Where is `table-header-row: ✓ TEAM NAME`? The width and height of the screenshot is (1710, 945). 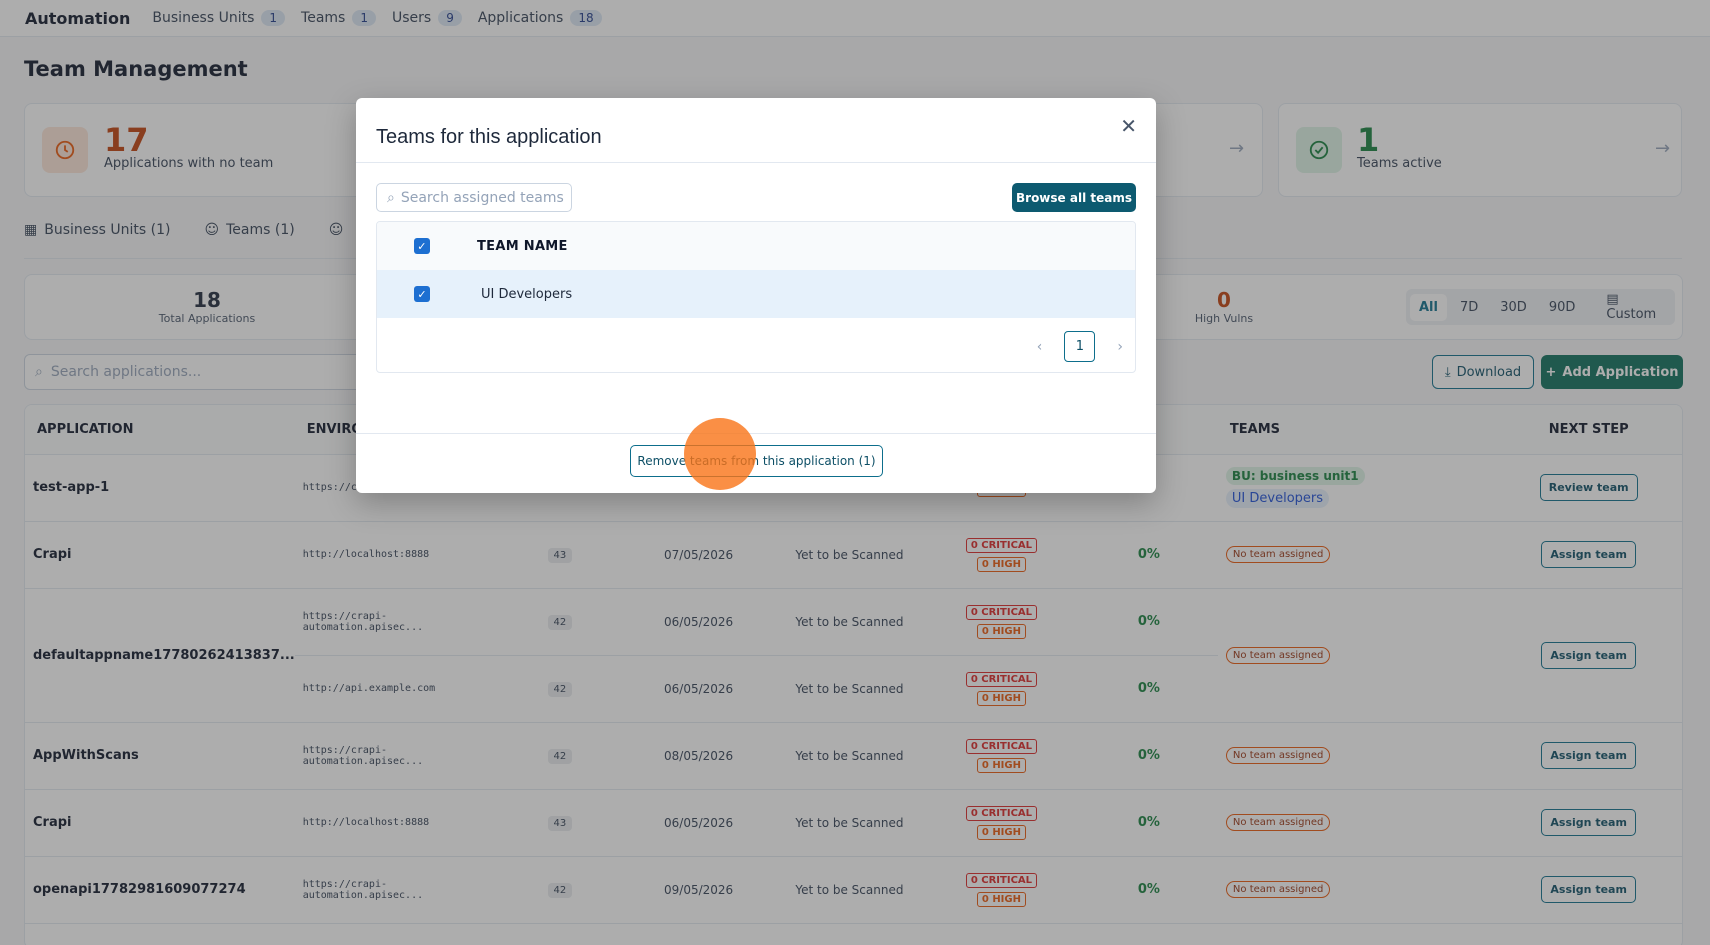
table-header-row: ✓ TEAM NAME is located at coordinates (756, 246).